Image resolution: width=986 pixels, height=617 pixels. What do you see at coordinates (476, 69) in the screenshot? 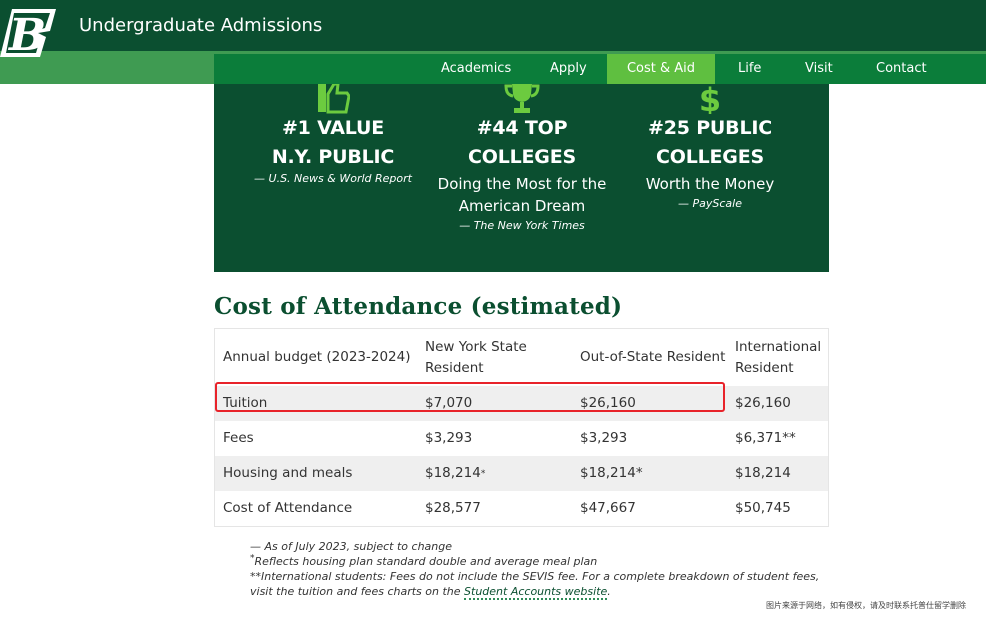
I see `nav-item-academics: Academics` at bounding box center [476, 69].